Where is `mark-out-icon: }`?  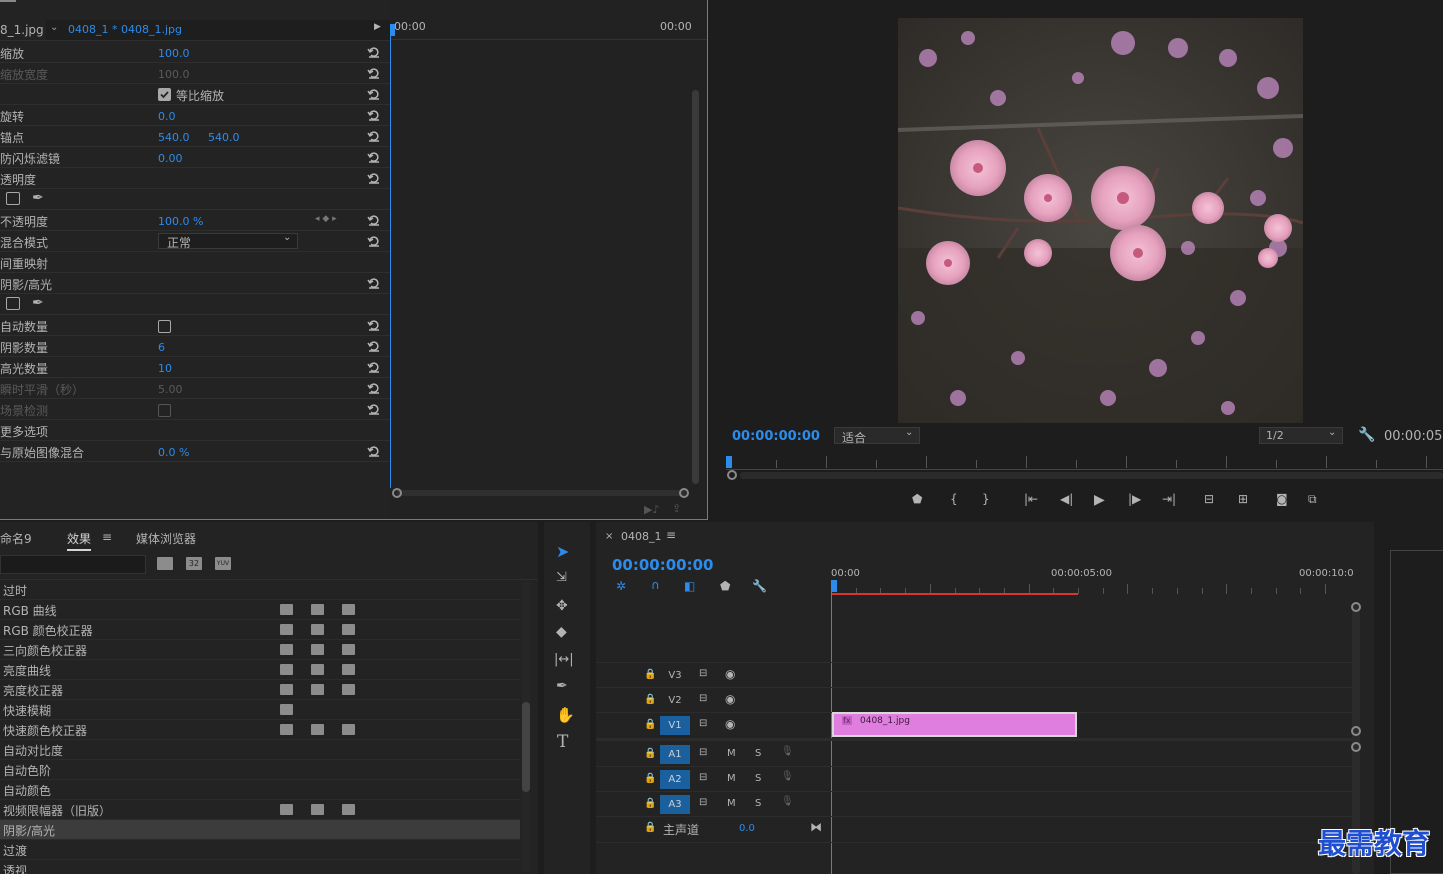
mark-out-icon: } is located at coordinates (990, 500).